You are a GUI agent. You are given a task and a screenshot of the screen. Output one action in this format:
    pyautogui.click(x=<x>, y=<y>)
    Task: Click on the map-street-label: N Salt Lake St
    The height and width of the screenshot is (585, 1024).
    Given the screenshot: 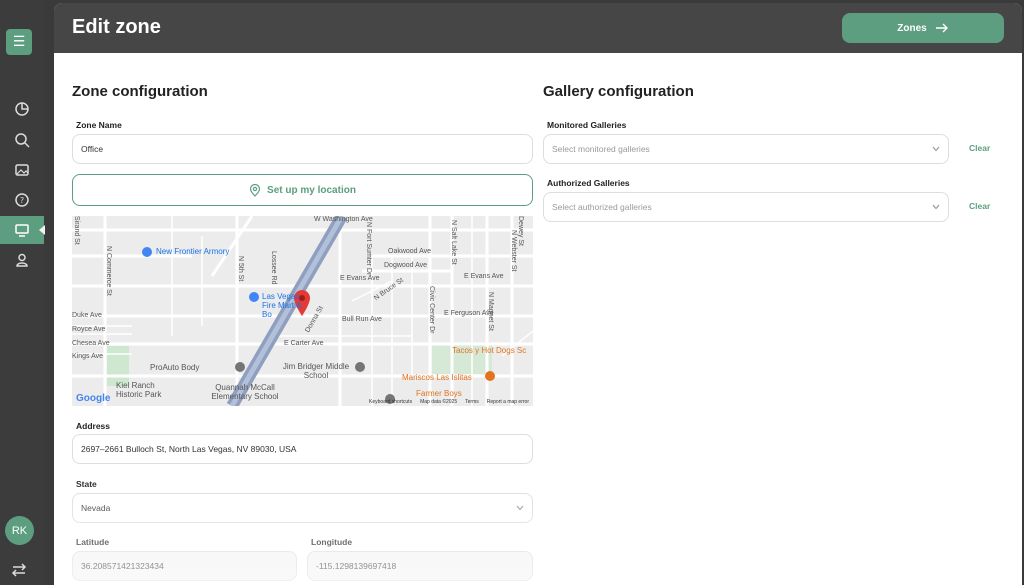 What is the action you would take?
    pyautogui.click(x=453, y=242)
    